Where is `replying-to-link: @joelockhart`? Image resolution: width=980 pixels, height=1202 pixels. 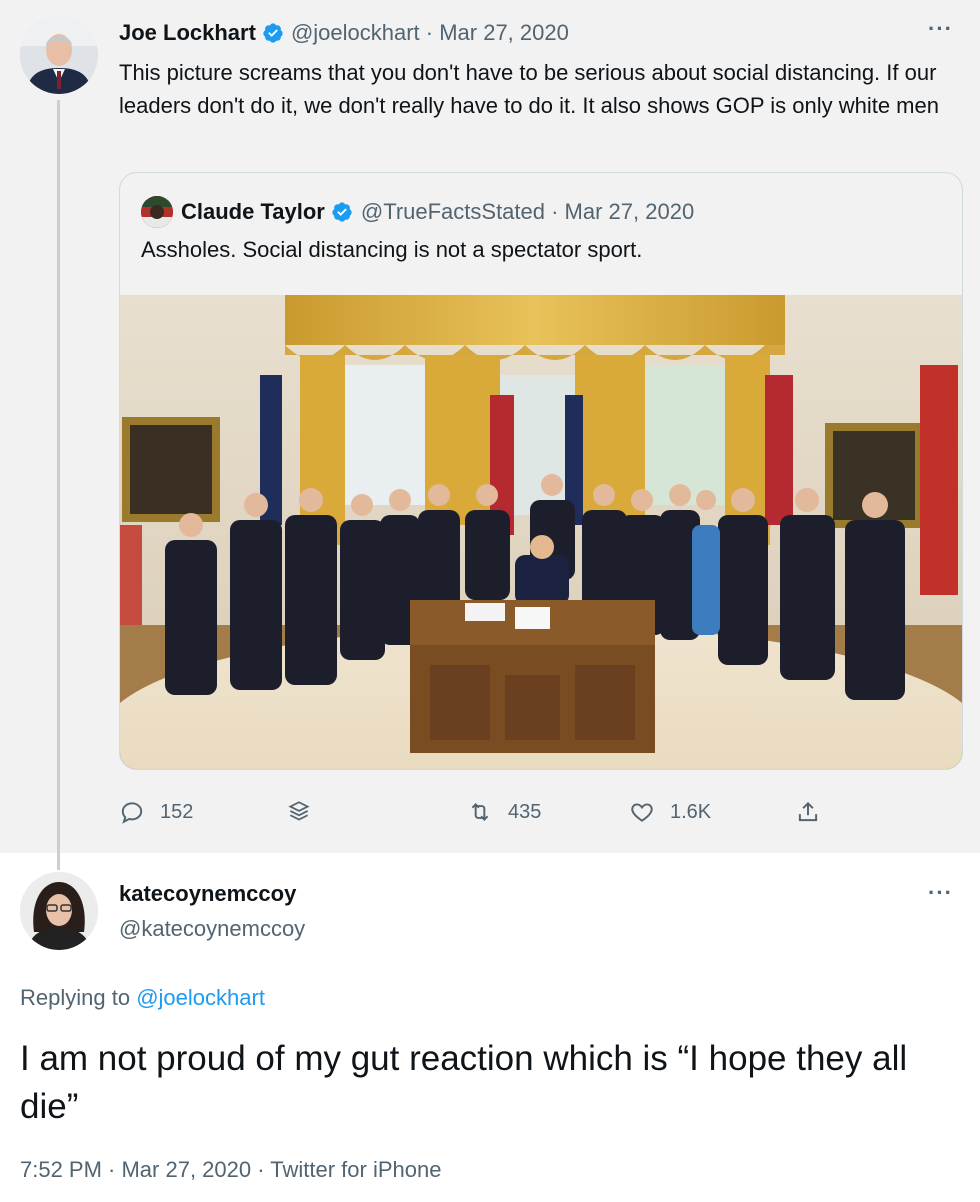 replying-to-link: @joelockhart is located at coordinates (200, 997).